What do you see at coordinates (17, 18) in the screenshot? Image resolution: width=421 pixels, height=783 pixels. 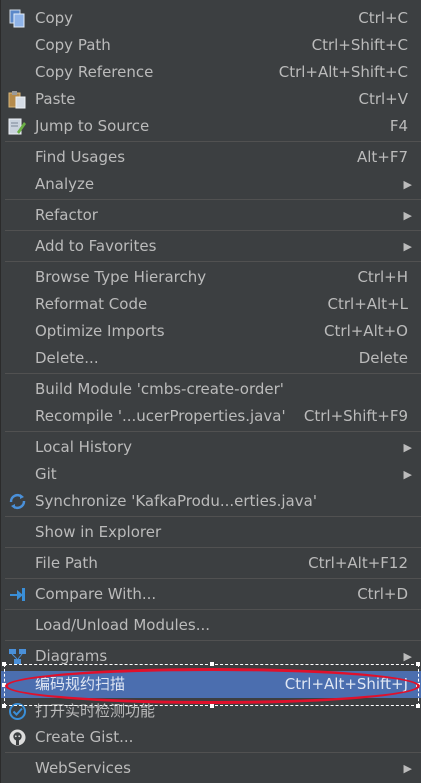 I see `copy-icon` at bounding box center [17, 18].